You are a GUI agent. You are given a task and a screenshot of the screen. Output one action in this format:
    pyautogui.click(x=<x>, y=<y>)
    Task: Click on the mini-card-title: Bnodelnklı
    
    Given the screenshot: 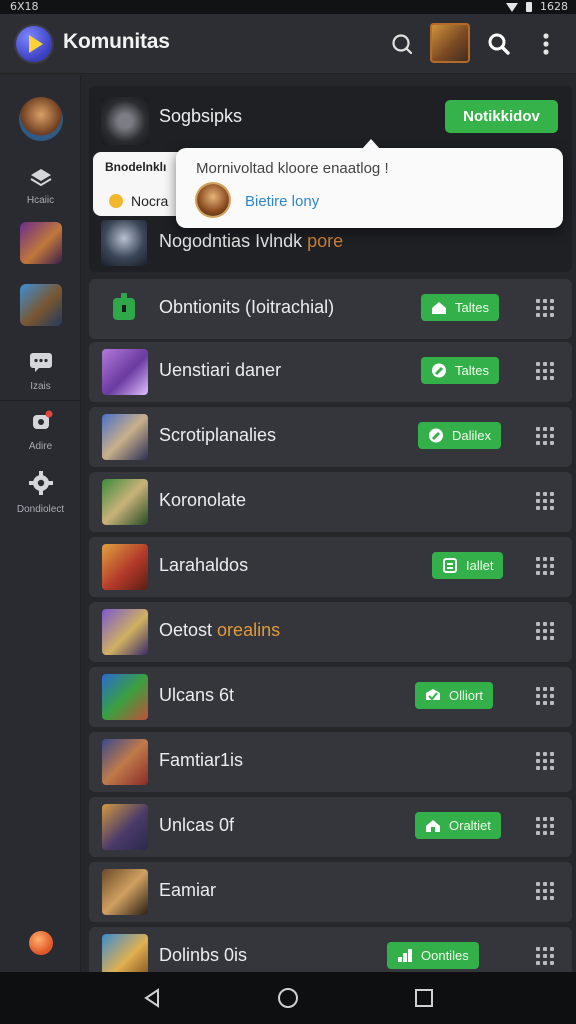 What is the action you would take?
    pyautogui.click(x=136, y=167)
    